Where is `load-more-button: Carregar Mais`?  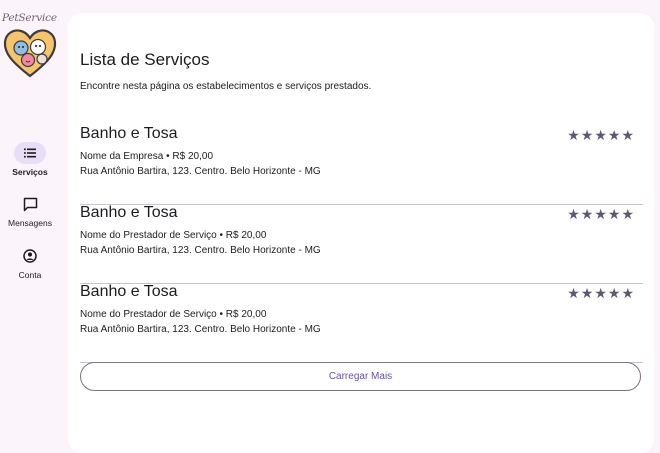
load-more-button: Carregar Mais is located at coordinates (360, 376).